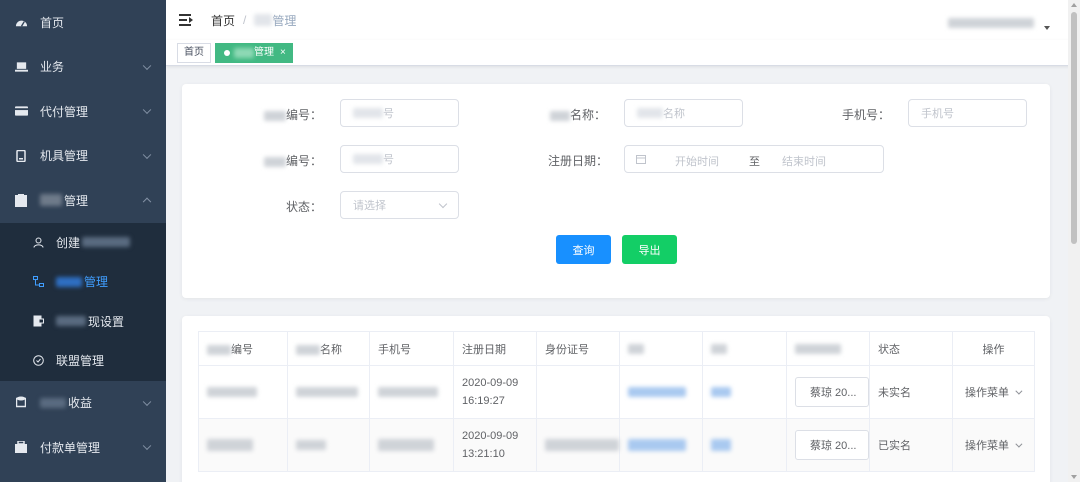 This screenshot has width=1080, height=482. What do you see at coordinates (1047, 28) in the screenshot?
I see `caret-down-icon` at bounding box center [1047, 28].